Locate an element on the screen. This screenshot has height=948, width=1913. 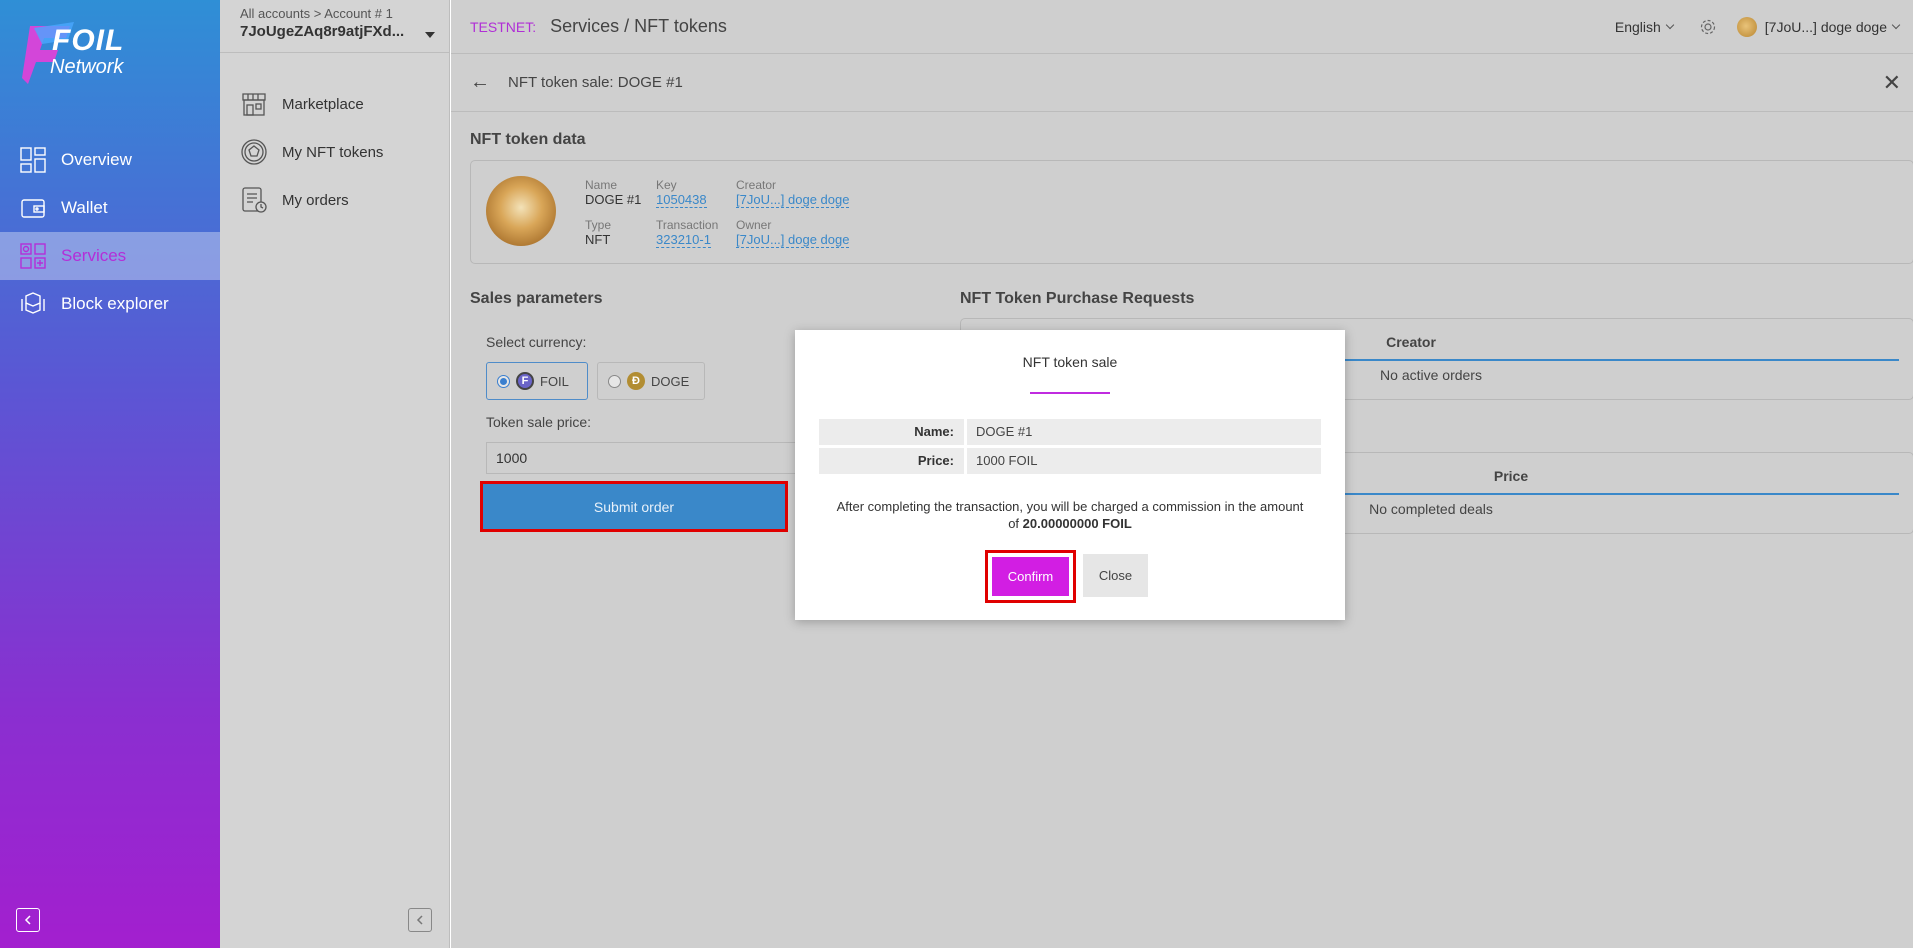
dialog-row-price: Price: 1000 FOIL is located at coordinates (1070, 461).